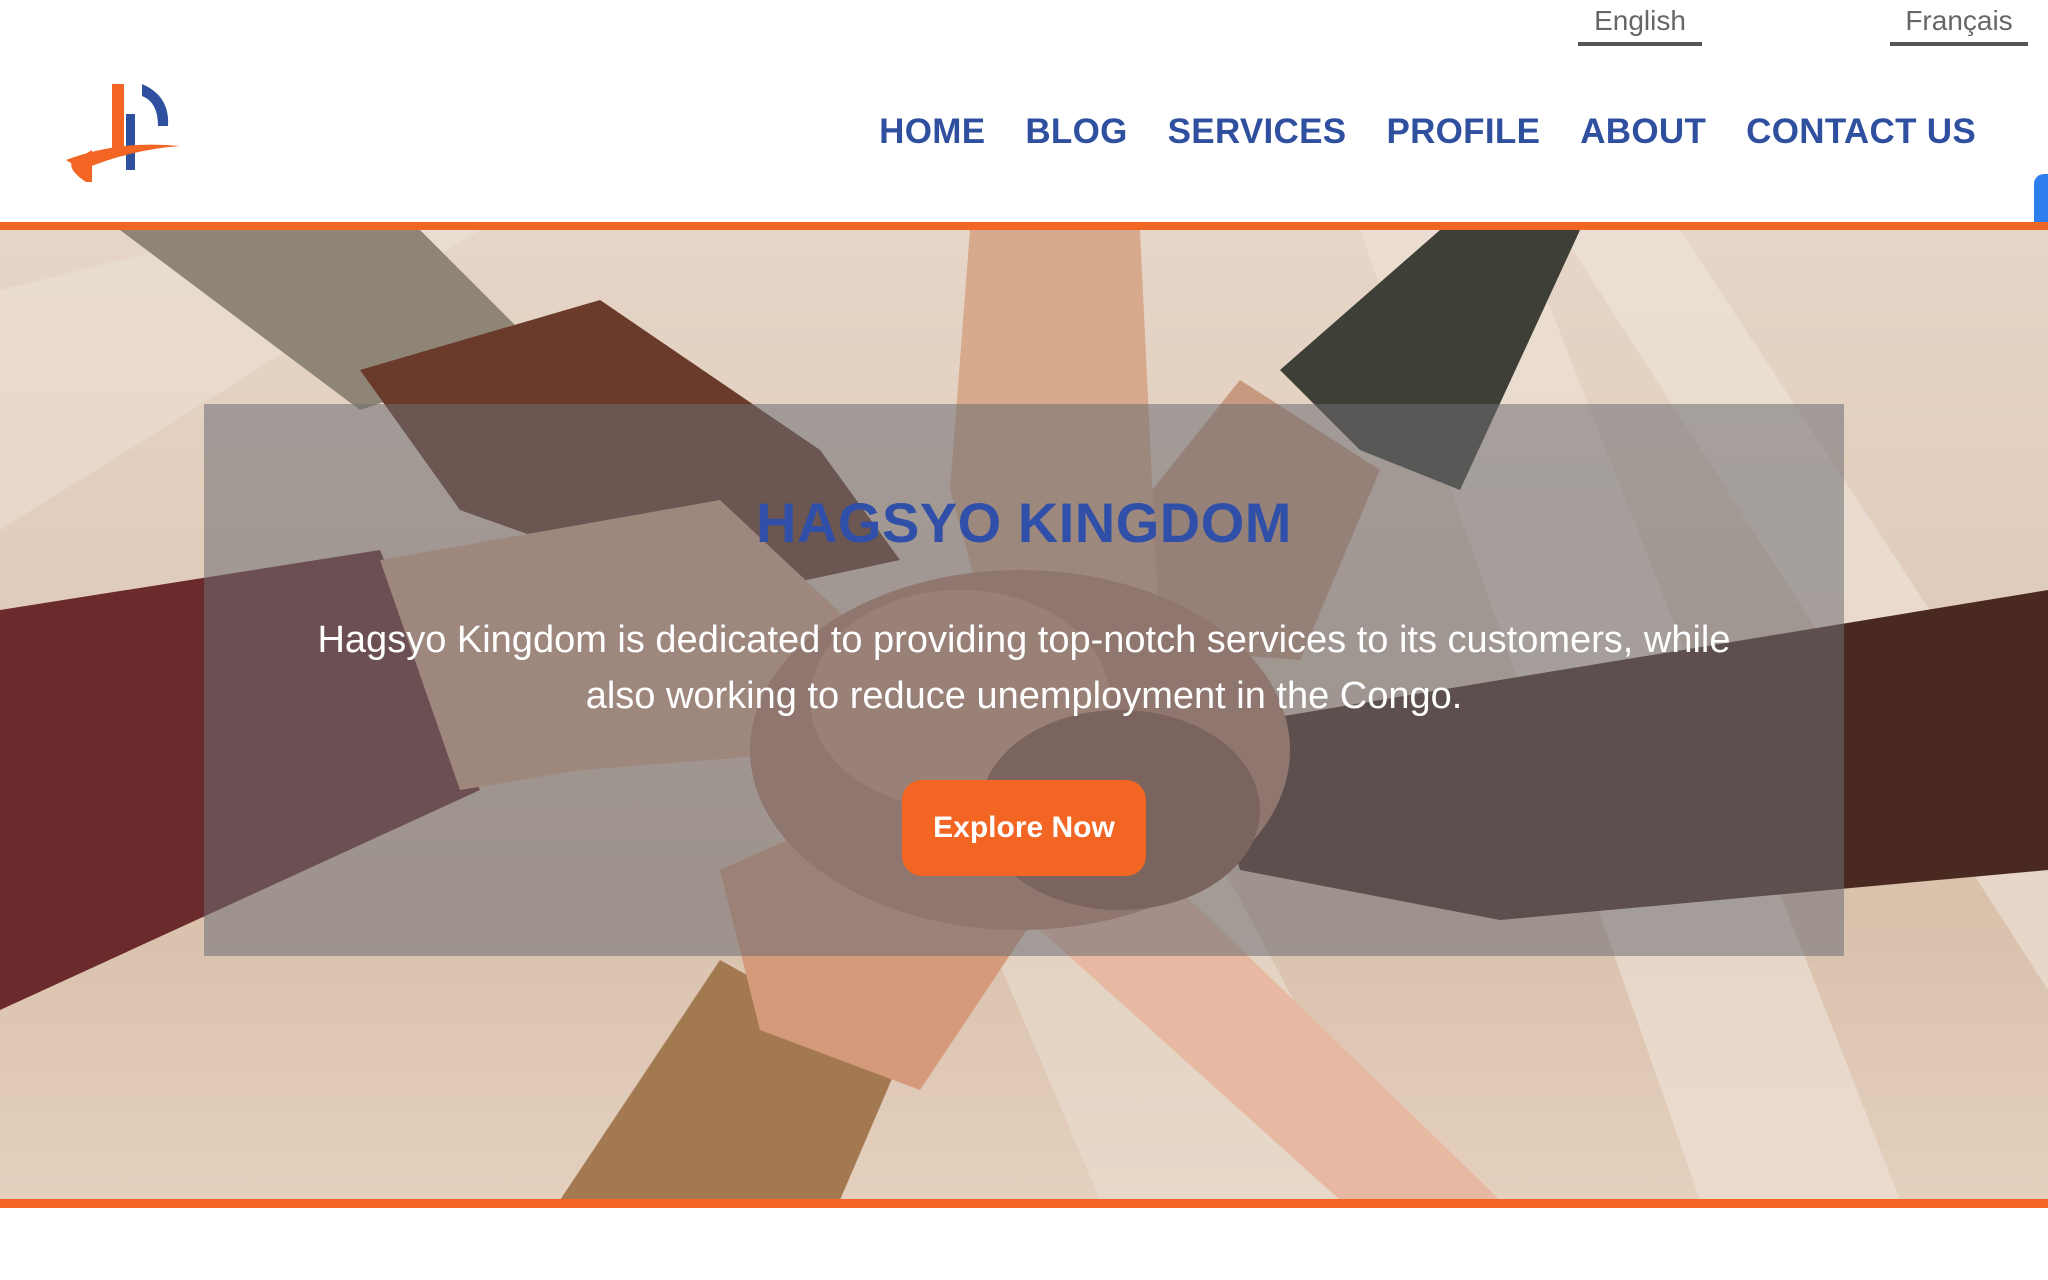 The height and width of the screenshot is (1280, 2048). Describe the element at coordinates (1024, 828) in the screenshot. I see `explore-now-button: Explore Now` at that location.